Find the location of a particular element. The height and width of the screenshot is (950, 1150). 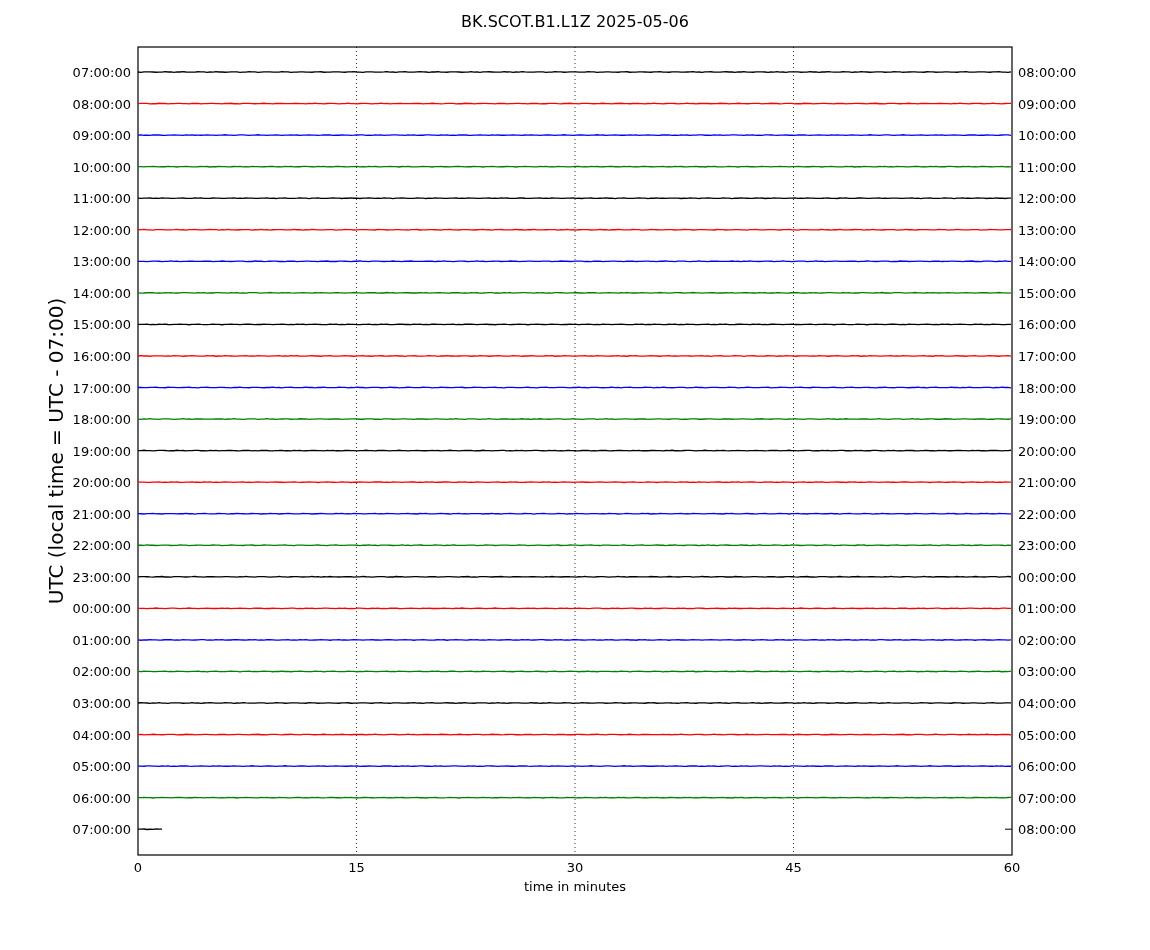

x-axis-label: time in minutes is located at coordinates (575, 886).